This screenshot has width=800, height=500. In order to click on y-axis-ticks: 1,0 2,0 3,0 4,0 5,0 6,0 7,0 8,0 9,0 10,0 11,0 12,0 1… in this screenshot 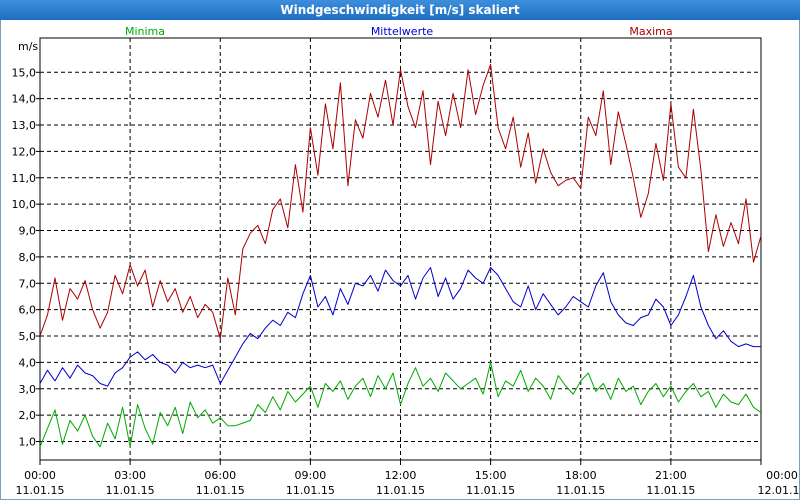, I will do `click(26, 257)`.